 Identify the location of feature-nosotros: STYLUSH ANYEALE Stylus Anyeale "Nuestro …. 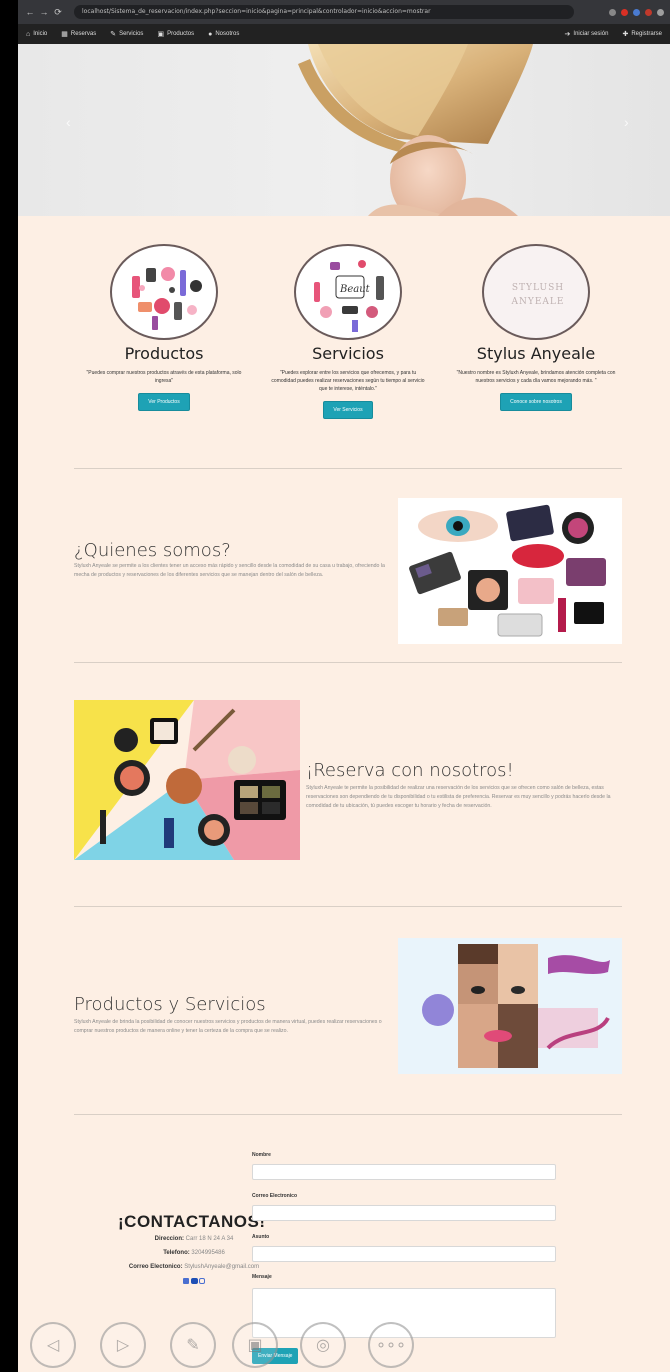
(536, 327).